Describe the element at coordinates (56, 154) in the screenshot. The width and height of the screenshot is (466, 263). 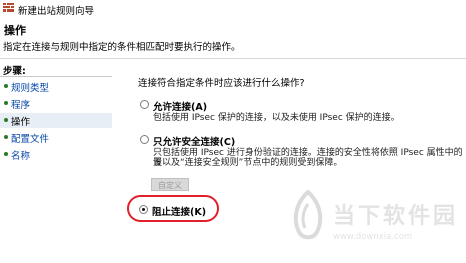
I see `step-name: 名称` at that location.